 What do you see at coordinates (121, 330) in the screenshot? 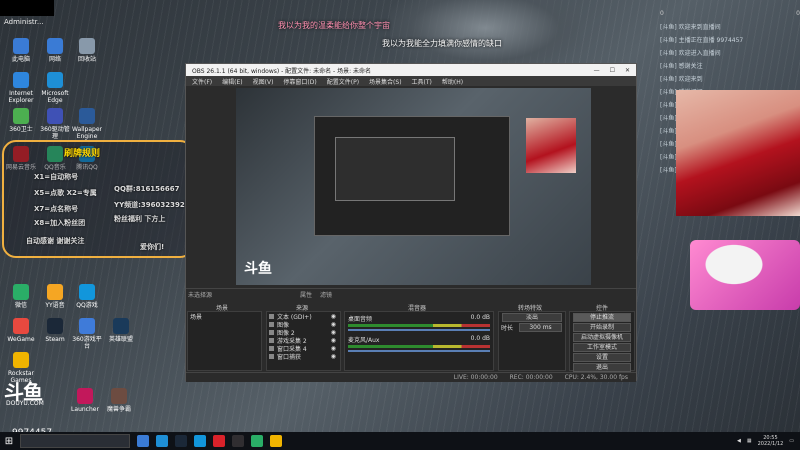
I see `desktop-icon: 英雄联盟` at bounding box center [121, 330].